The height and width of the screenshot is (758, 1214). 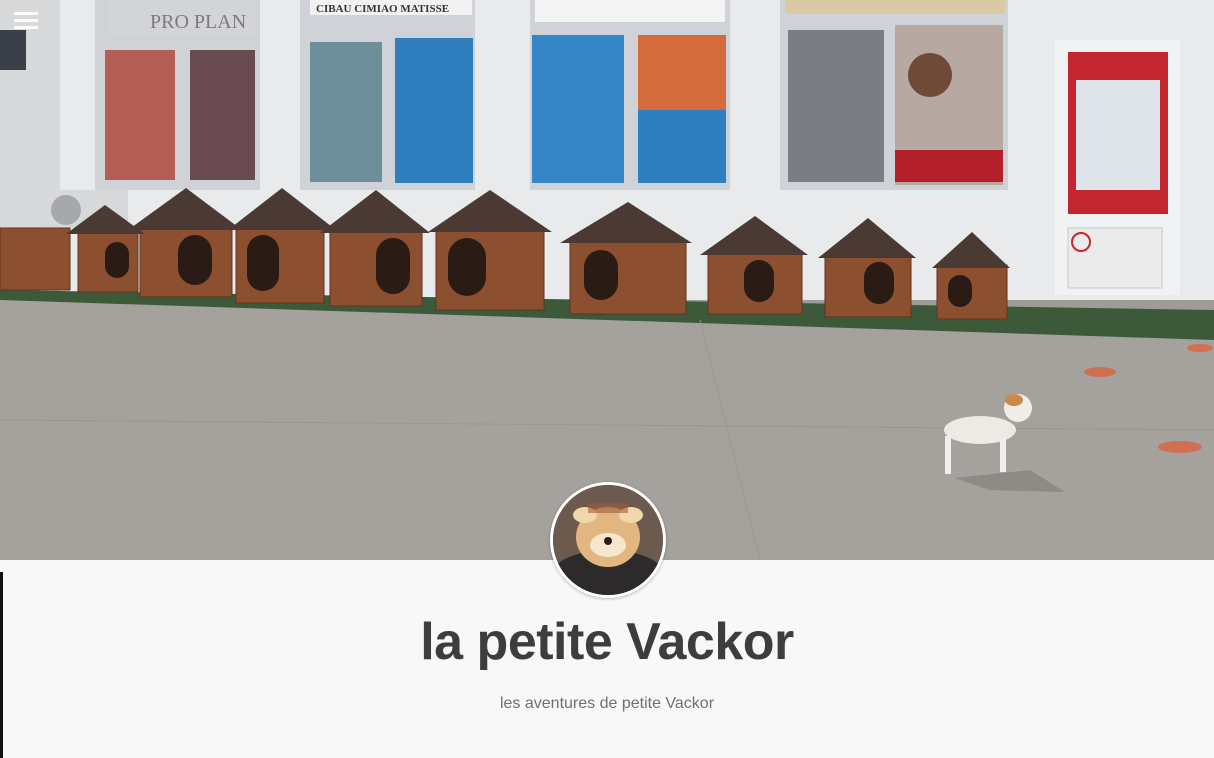 I want to click on blog-title: la petite Vackor, so click(x=607, y=642).